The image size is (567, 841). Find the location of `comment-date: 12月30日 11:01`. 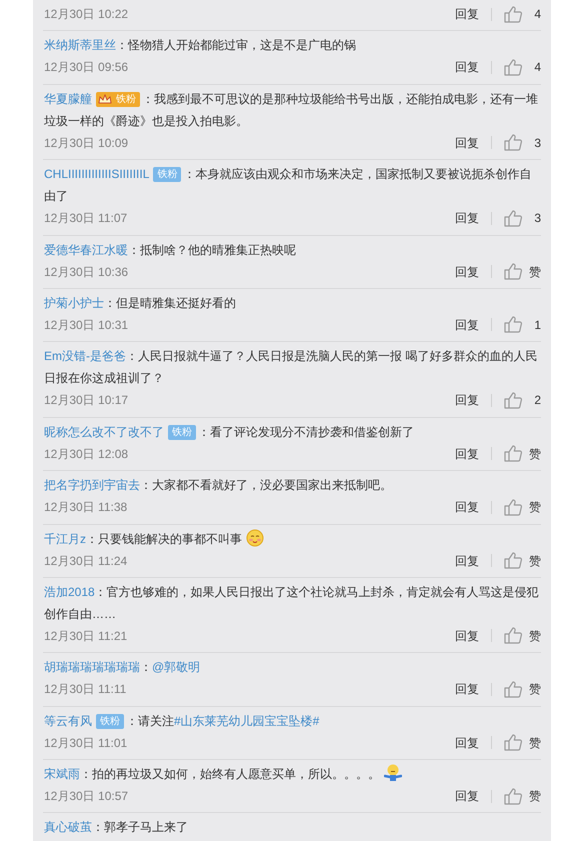

comment-date: 12月30日 11:01 is located at coordinates (86, 743).